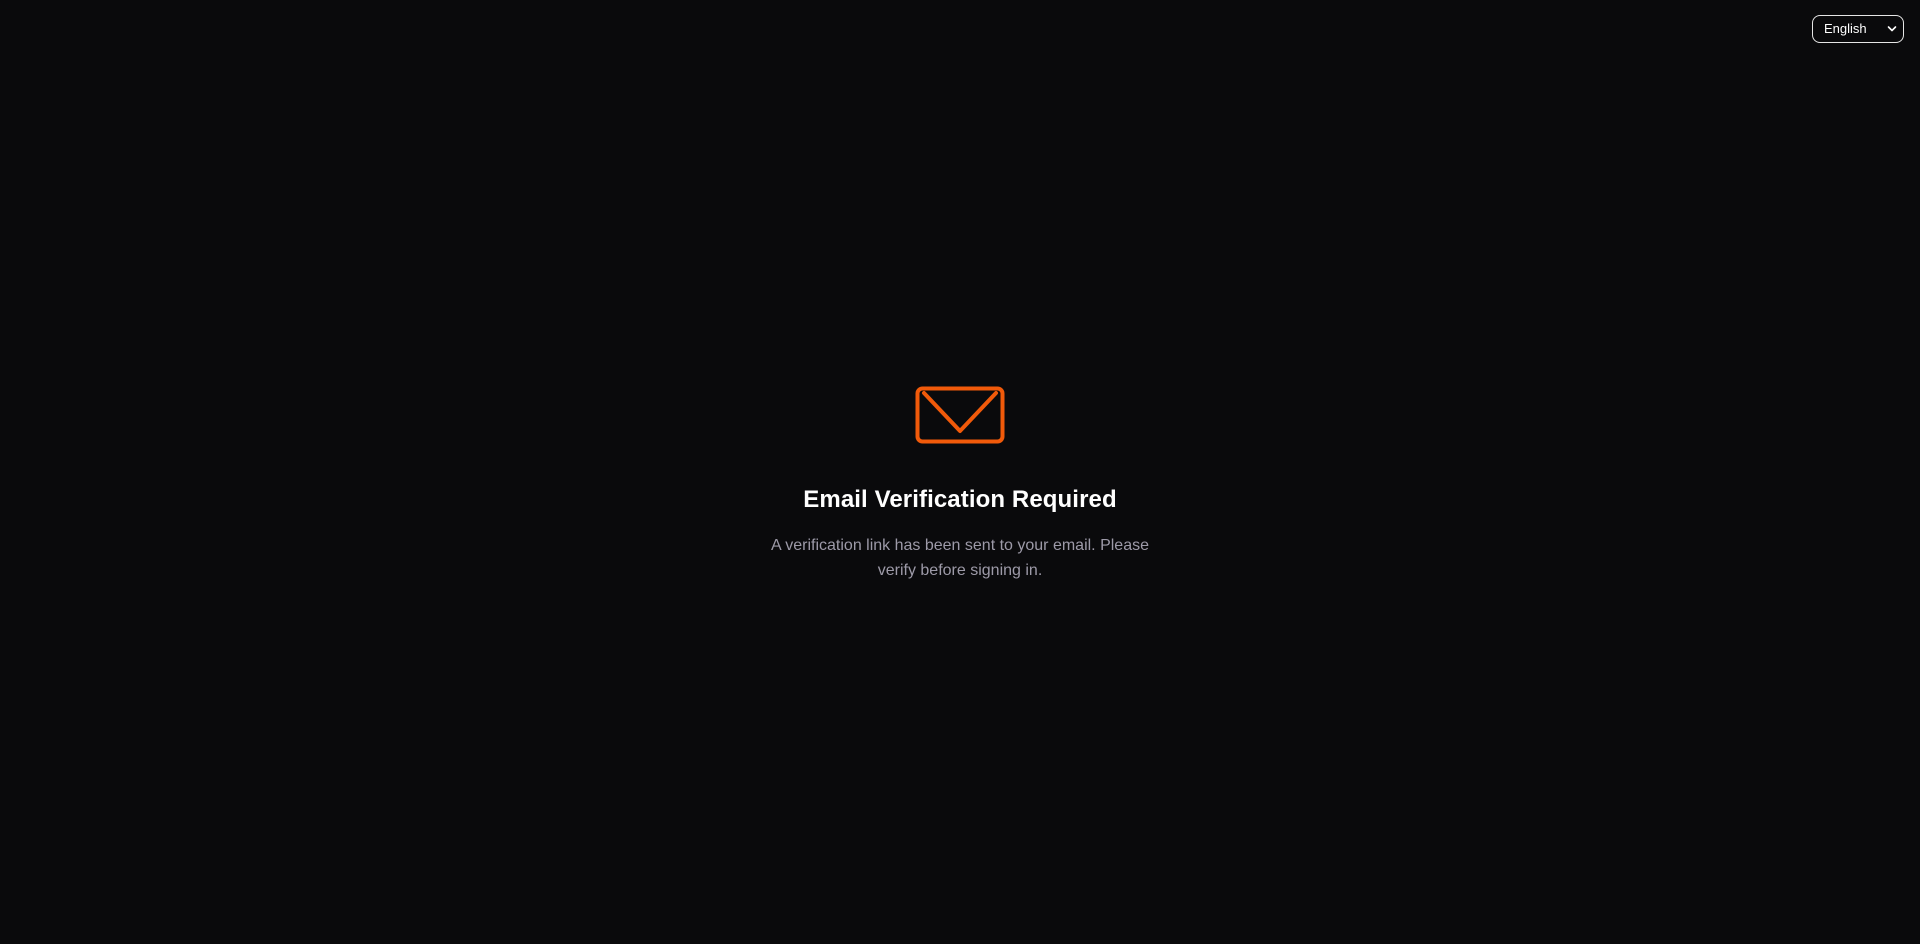 The height and width of the screenshot is (944, 1920). I want to click on mail-icon, so click(960, 415).